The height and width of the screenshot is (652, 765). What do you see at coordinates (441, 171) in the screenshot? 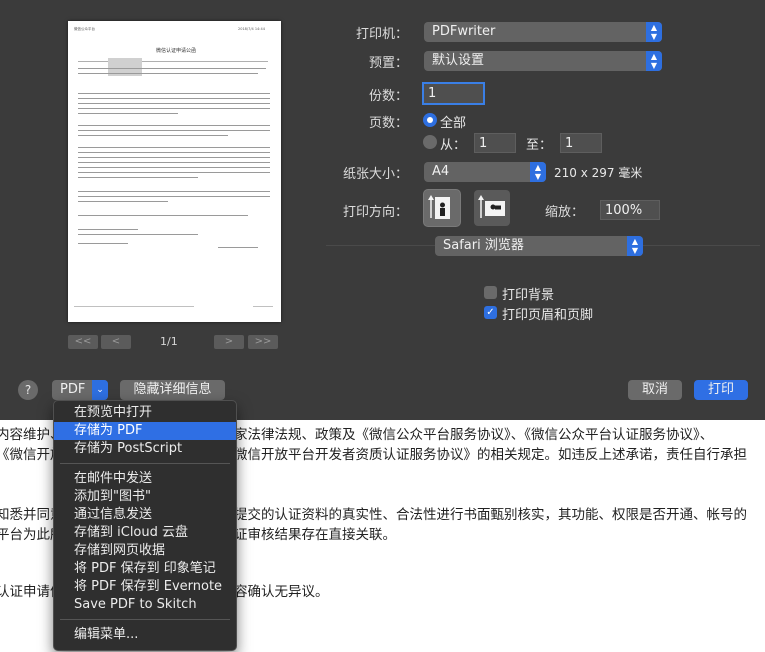
I see `paper-size-value: A4` at bounding box center [441, 171].